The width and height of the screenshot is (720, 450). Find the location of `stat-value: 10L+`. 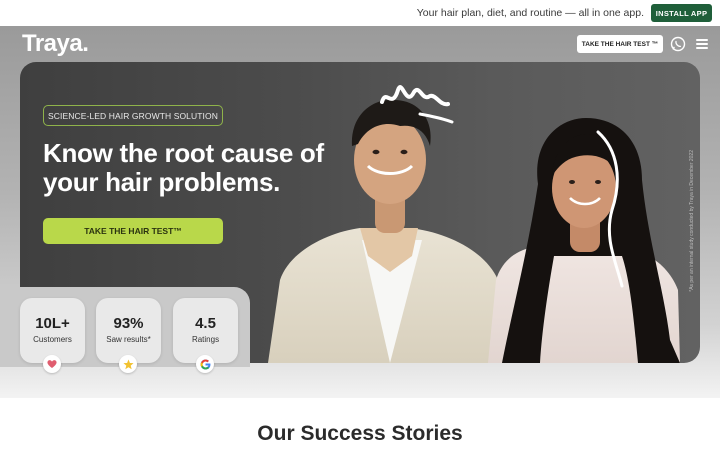

stat-value: 10L+ is located at coordinates (52, 323).